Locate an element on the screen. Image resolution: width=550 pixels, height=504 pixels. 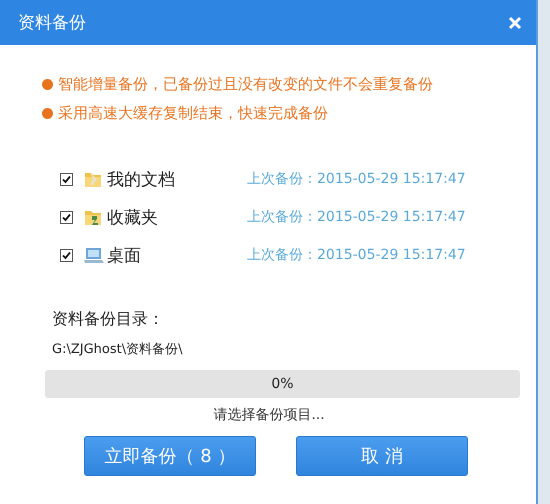
progress-reading: 0% is located at coordinates (282, 384).